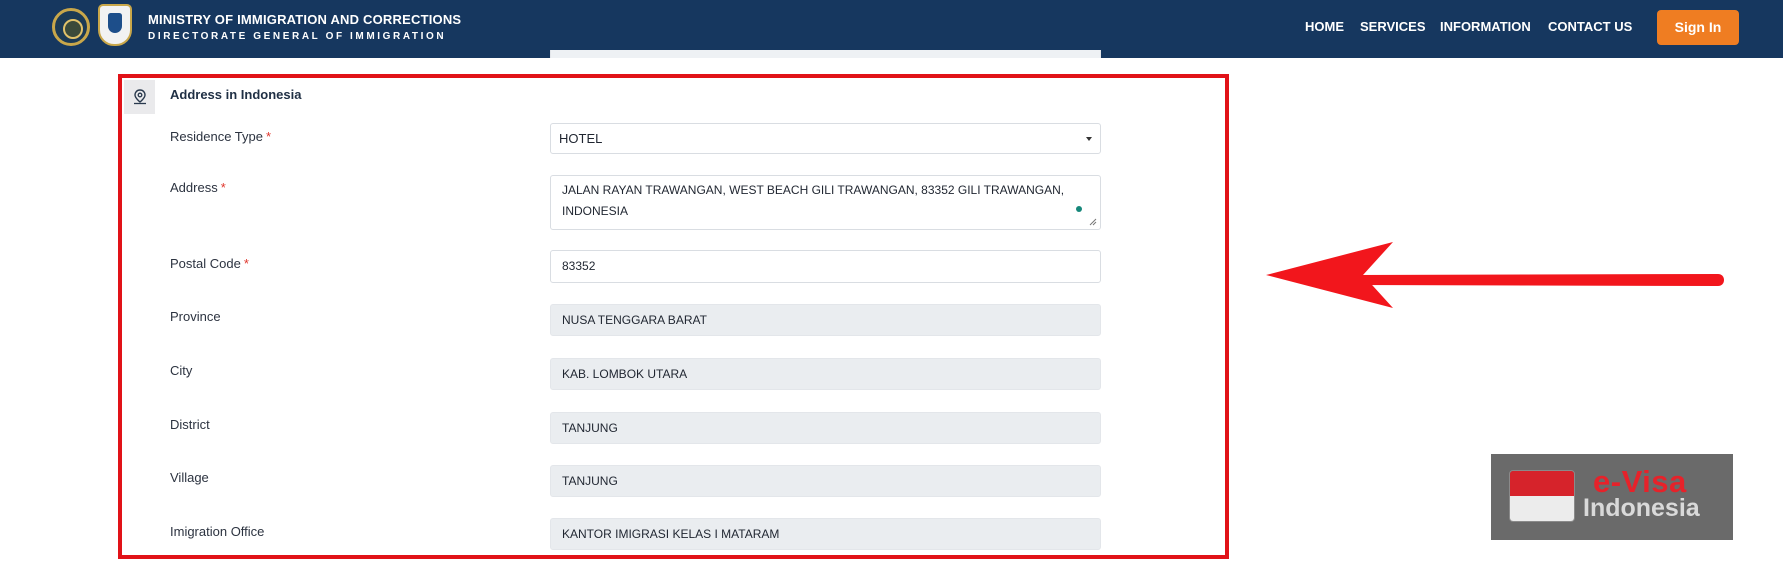 The image size is (1783, 562). I want to click on previous-field-edge, so click(825, 54).